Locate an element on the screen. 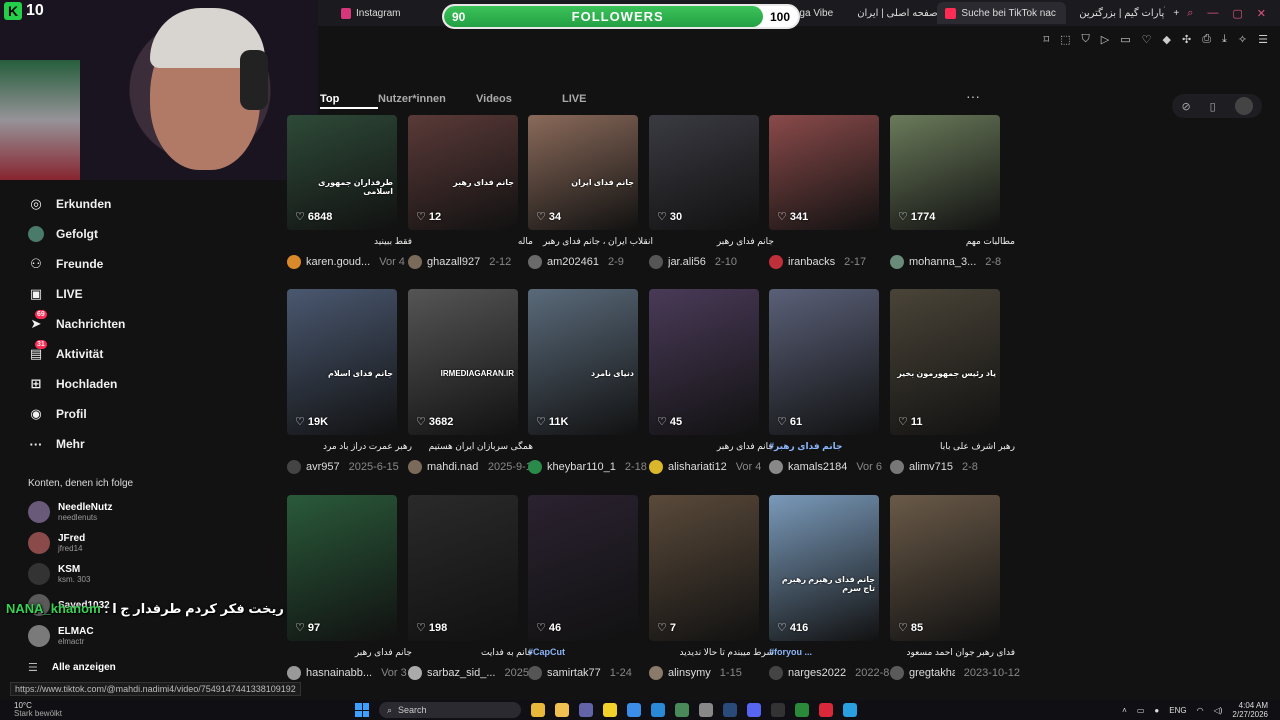 Image resolution: width=1280 pixels, height=720 pixels. tab-live: LIVE is located at coordinates (587, 101).